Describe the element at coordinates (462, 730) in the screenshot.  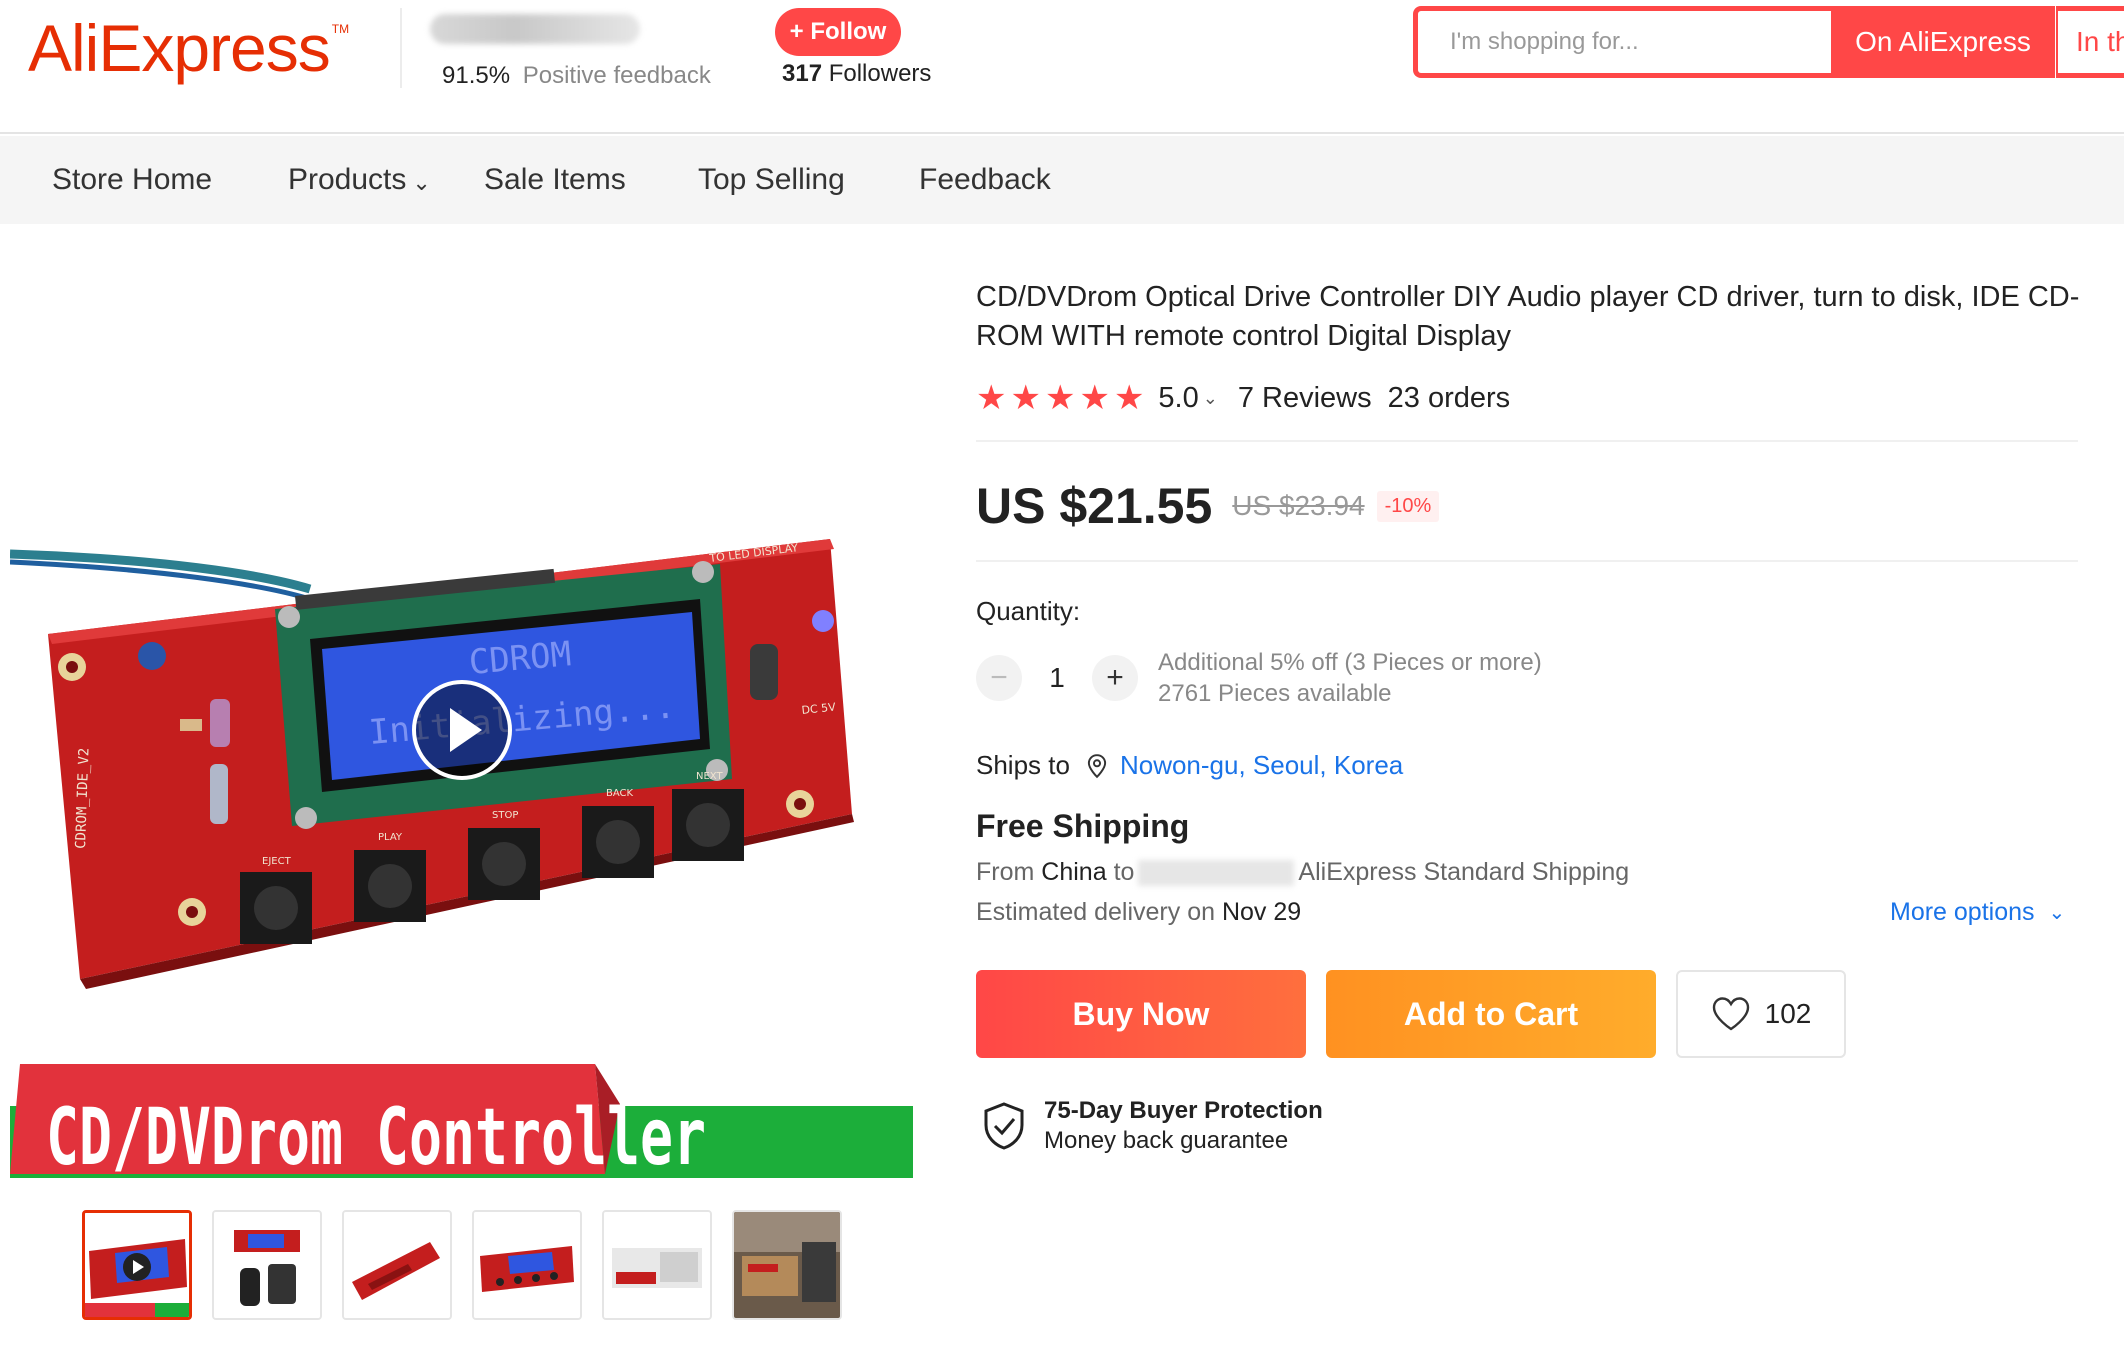
I see `video-play-icon` at that location.